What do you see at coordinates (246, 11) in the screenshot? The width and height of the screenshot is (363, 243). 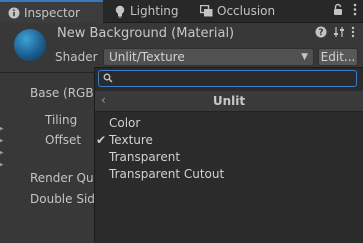 I see `tab-label: Occlusion` at bounding box center [246, 11].